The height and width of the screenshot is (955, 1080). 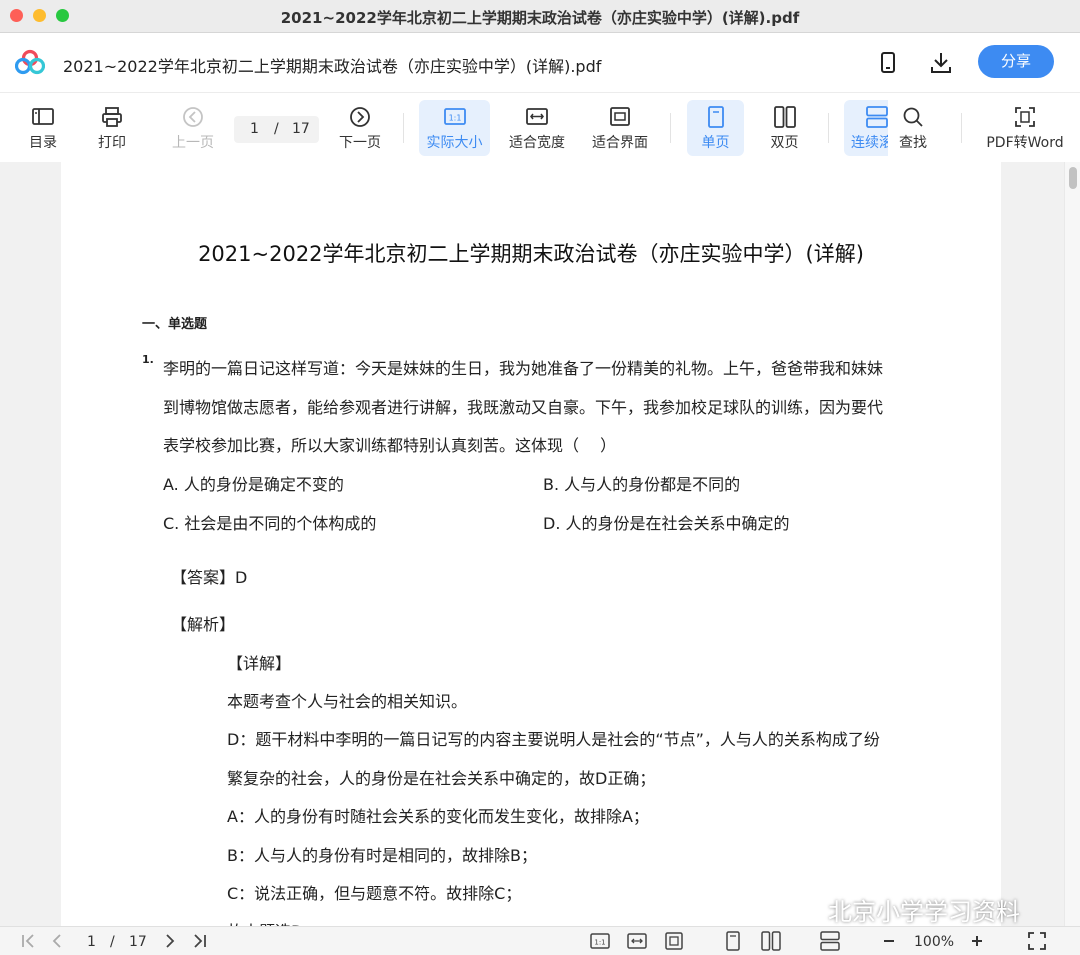 I want to click on last-page-icon, so click(x=200, y=941).